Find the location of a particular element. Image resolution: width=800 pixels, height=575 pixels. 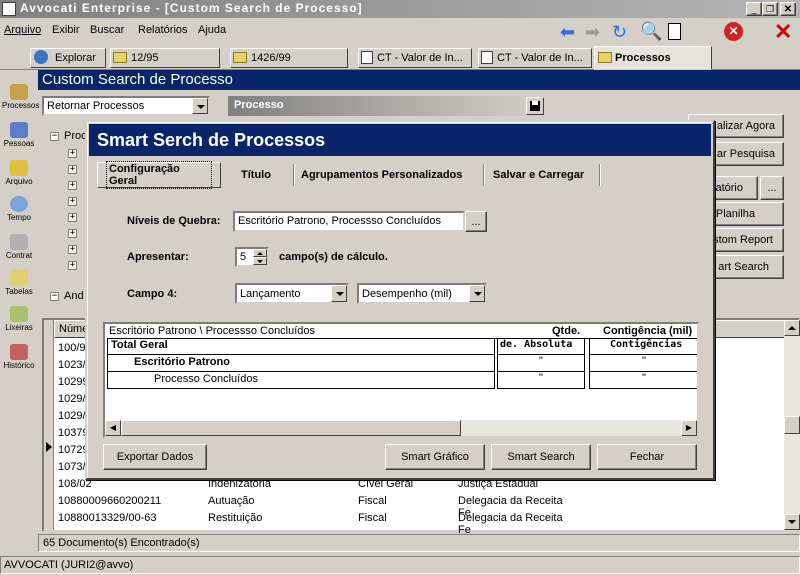

scroll-left-button: ◀ is located at coordinates (113, 428).